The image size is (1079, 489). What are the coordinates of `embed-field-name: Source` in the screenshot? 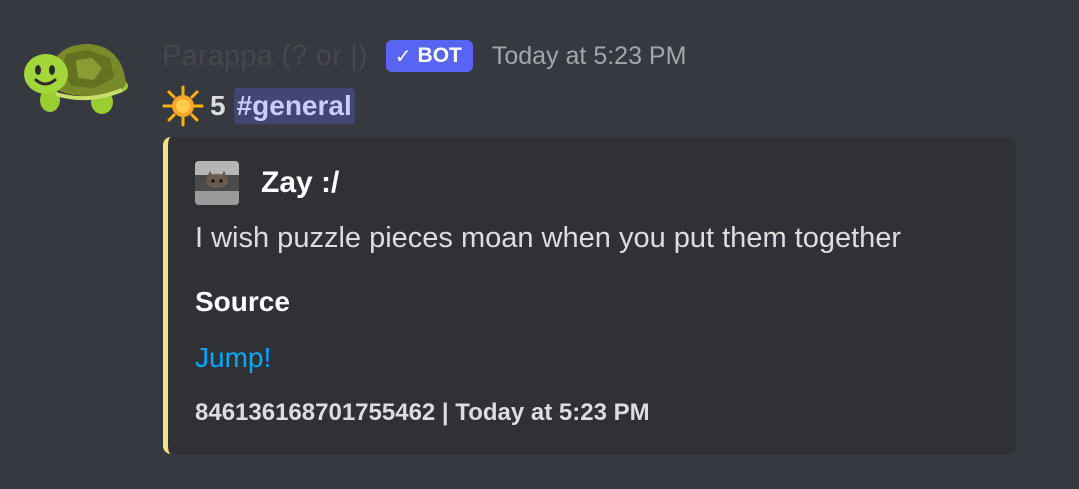 It's located at (242, 301).